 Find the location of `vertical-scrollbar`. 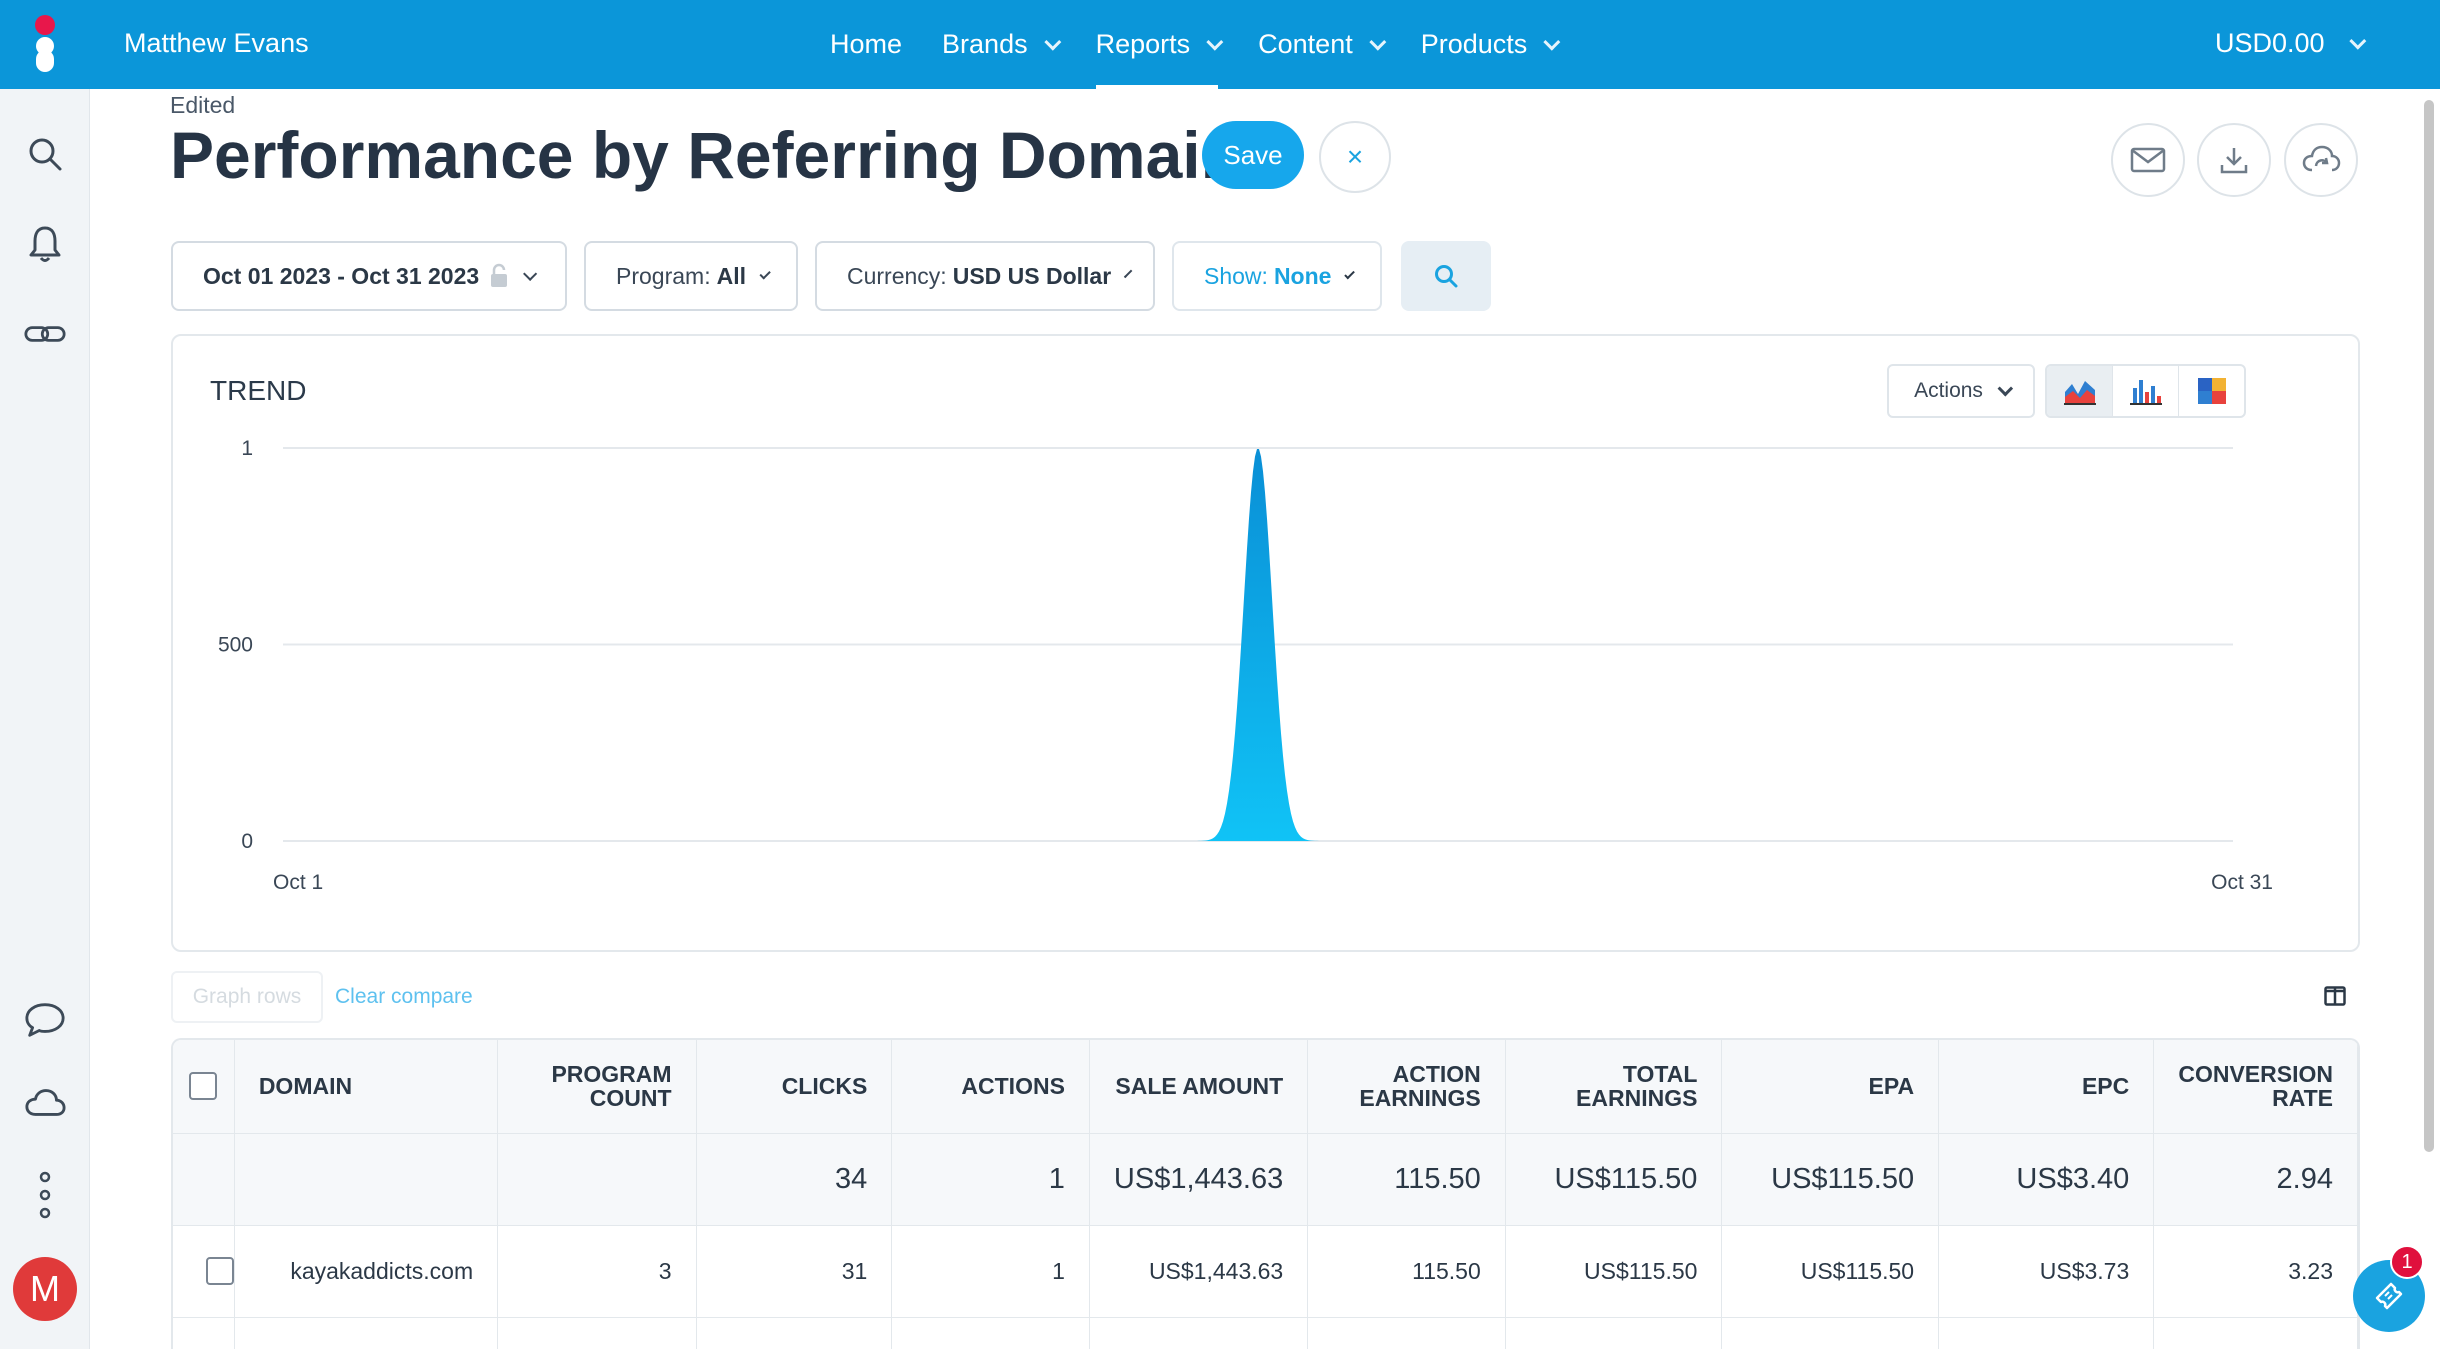

vertical-scrollbar is located at coordinates (2429, 626).